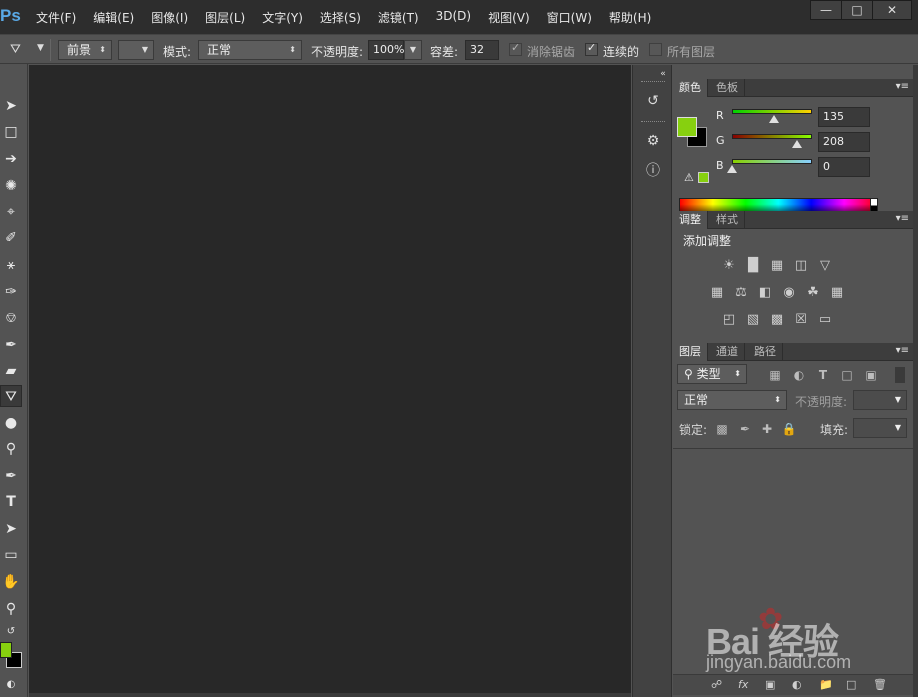 This screenshot has width=918, height=697. I want to click on brightness-contrast-icon: ☀, so click(729, 266).